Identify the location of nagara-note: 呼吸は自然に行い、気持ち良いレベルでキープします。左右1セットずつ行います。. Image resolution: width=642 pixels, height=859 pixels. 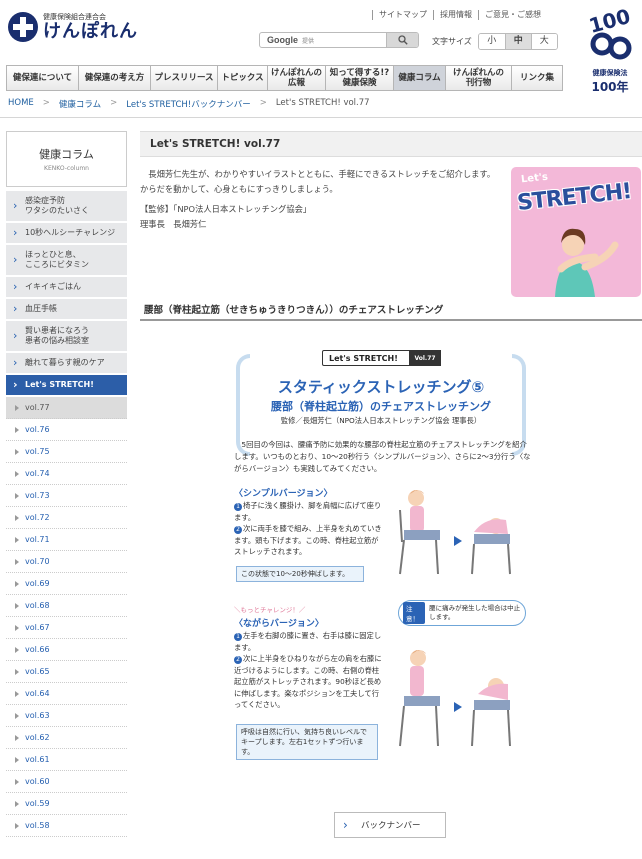
(307, 742).